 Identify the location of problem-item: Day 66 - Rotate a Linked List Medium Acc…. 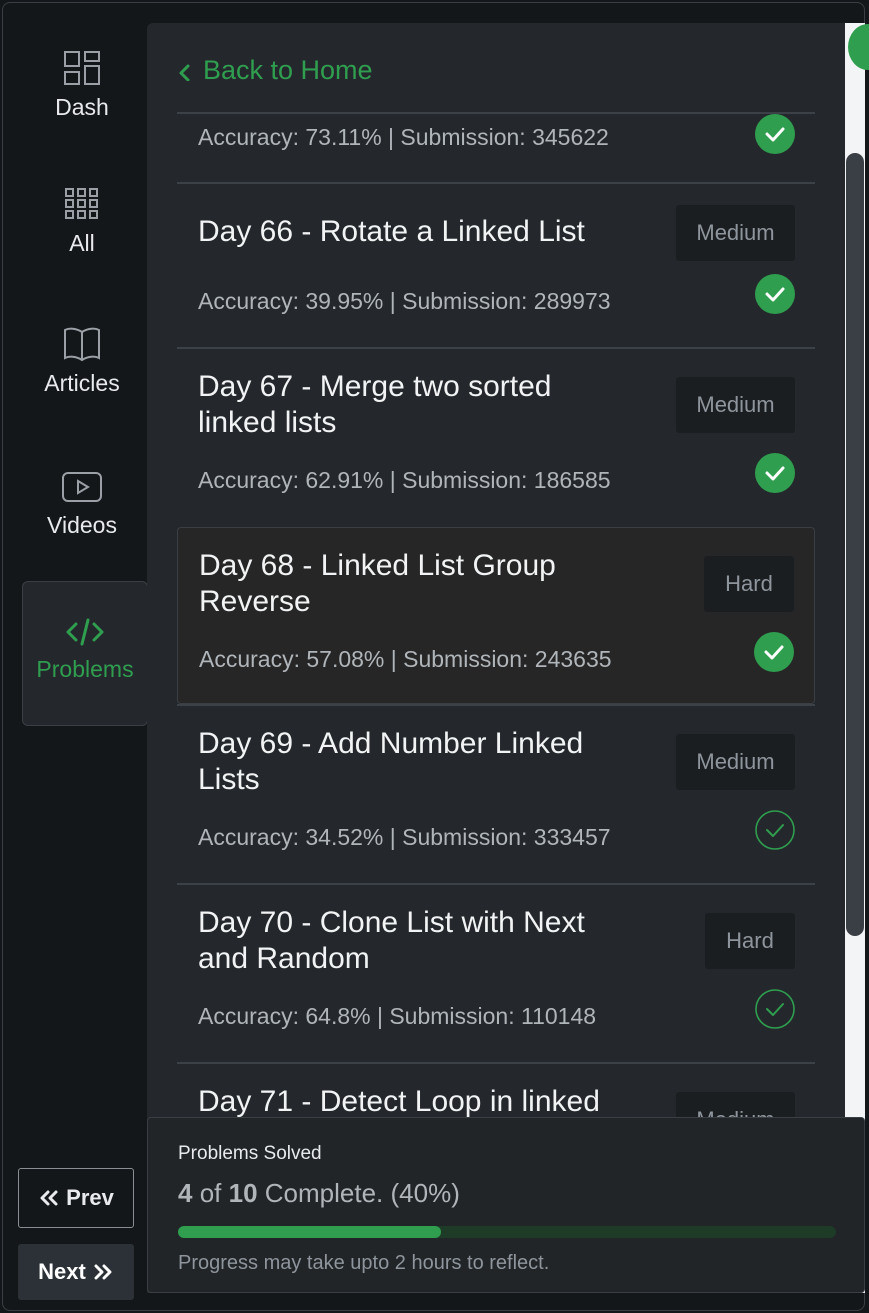
(496, 265).